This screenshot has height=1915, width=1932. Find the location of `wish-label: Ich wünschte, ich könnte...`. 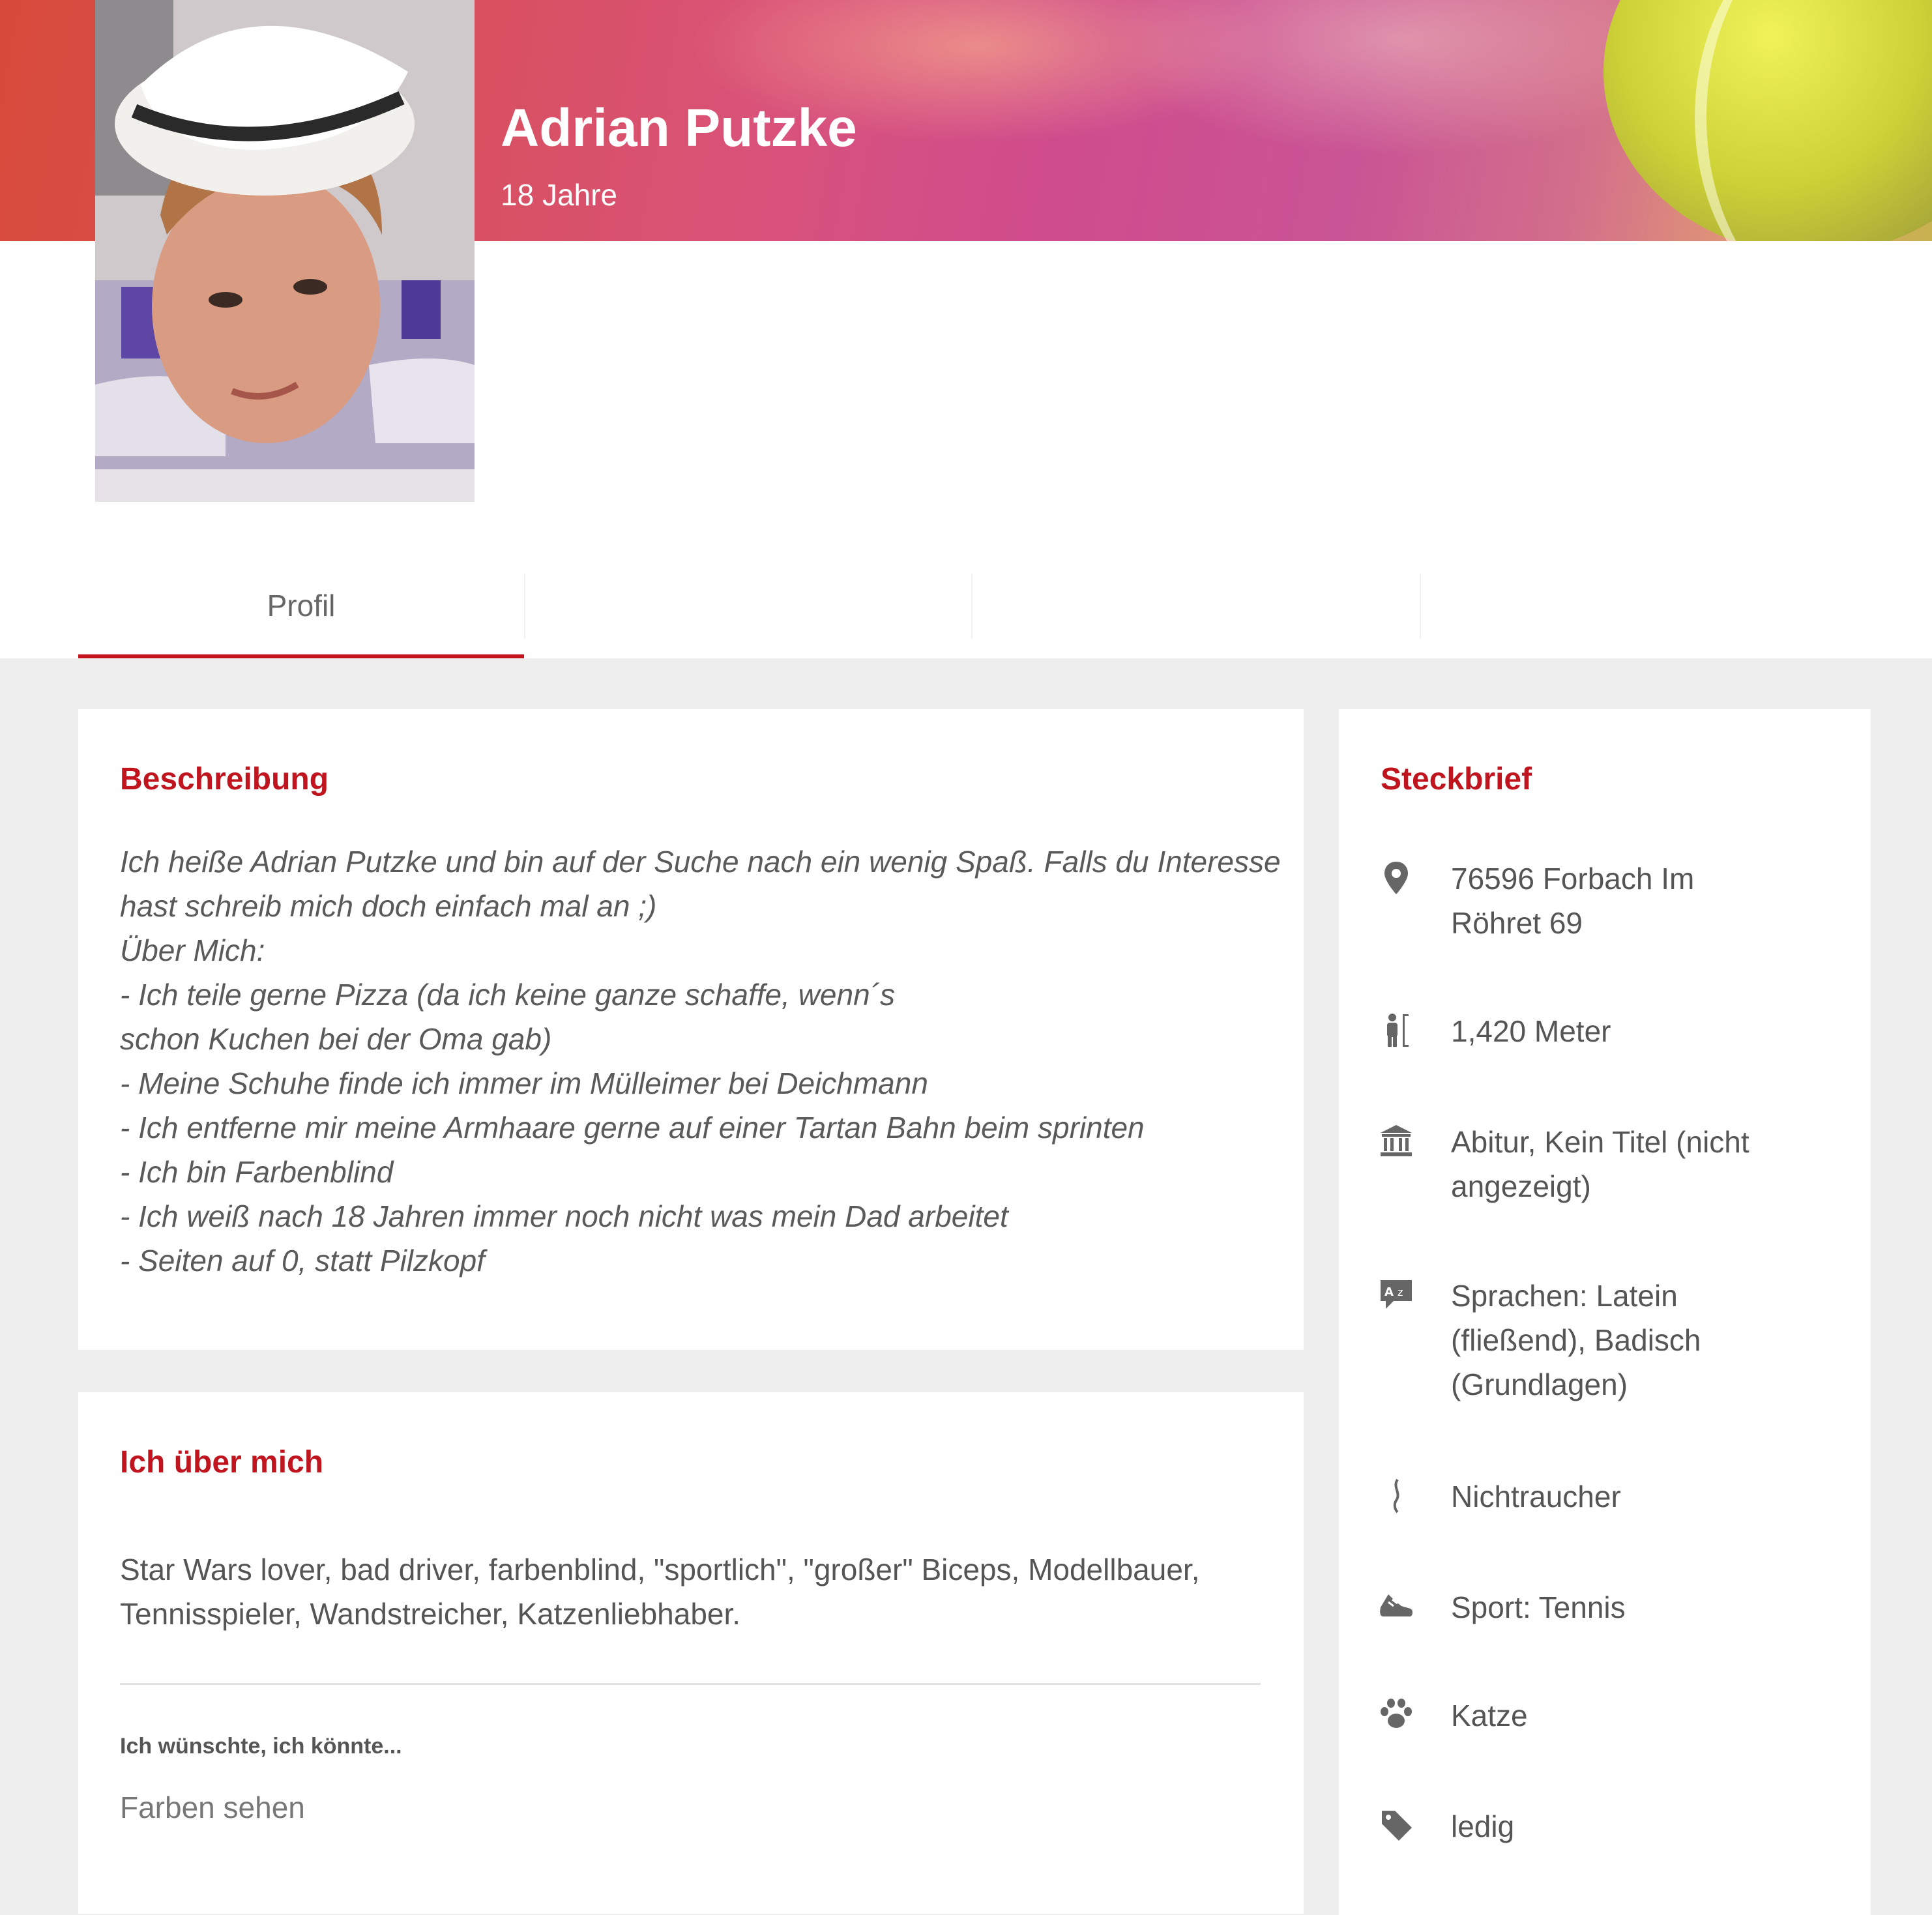

wish-label: Ich wünschte, ich könnte... is located at coordinates (261, 1746).